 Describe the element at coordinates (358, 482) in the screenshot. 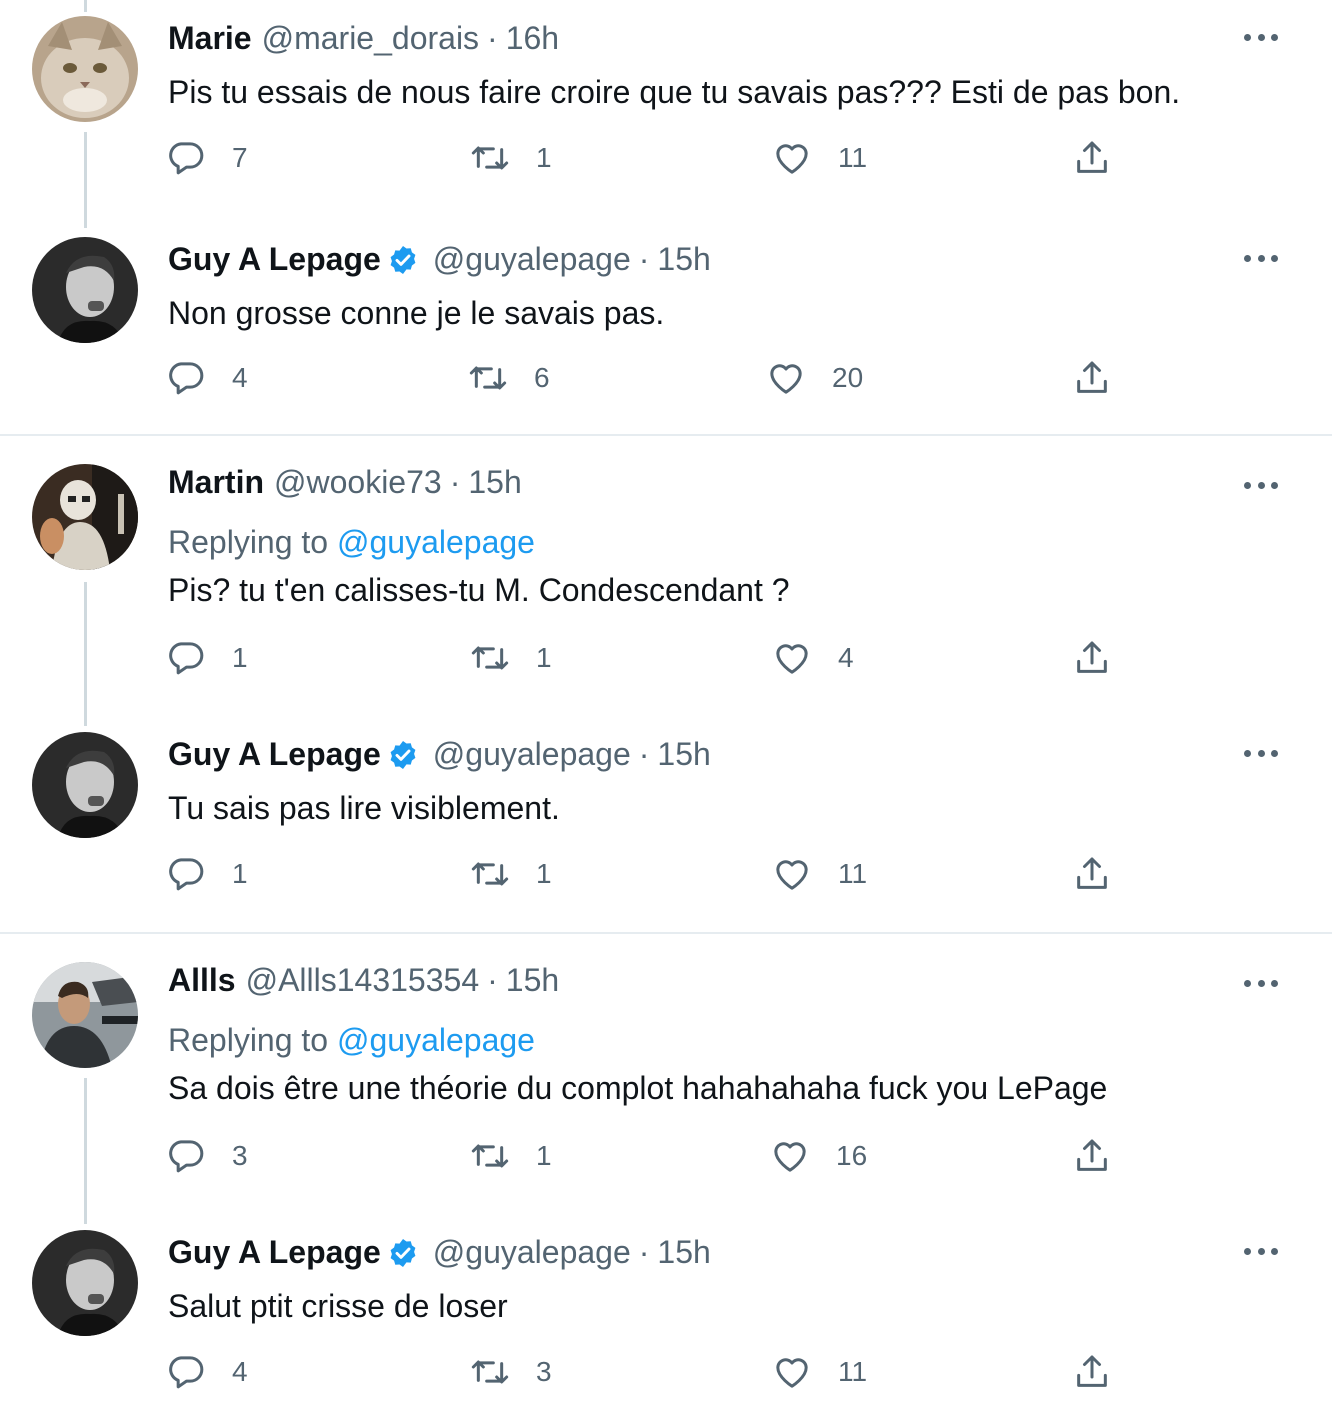

I see `user-handle: @wookie73` at that location.